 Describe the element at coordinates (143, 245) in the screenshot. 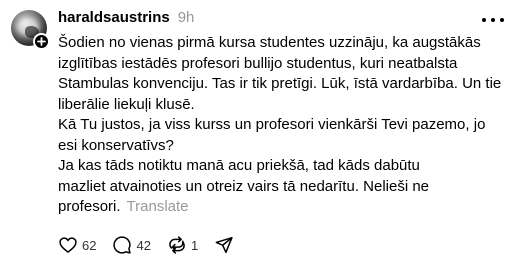

I see `reply-count: 42` at that location.